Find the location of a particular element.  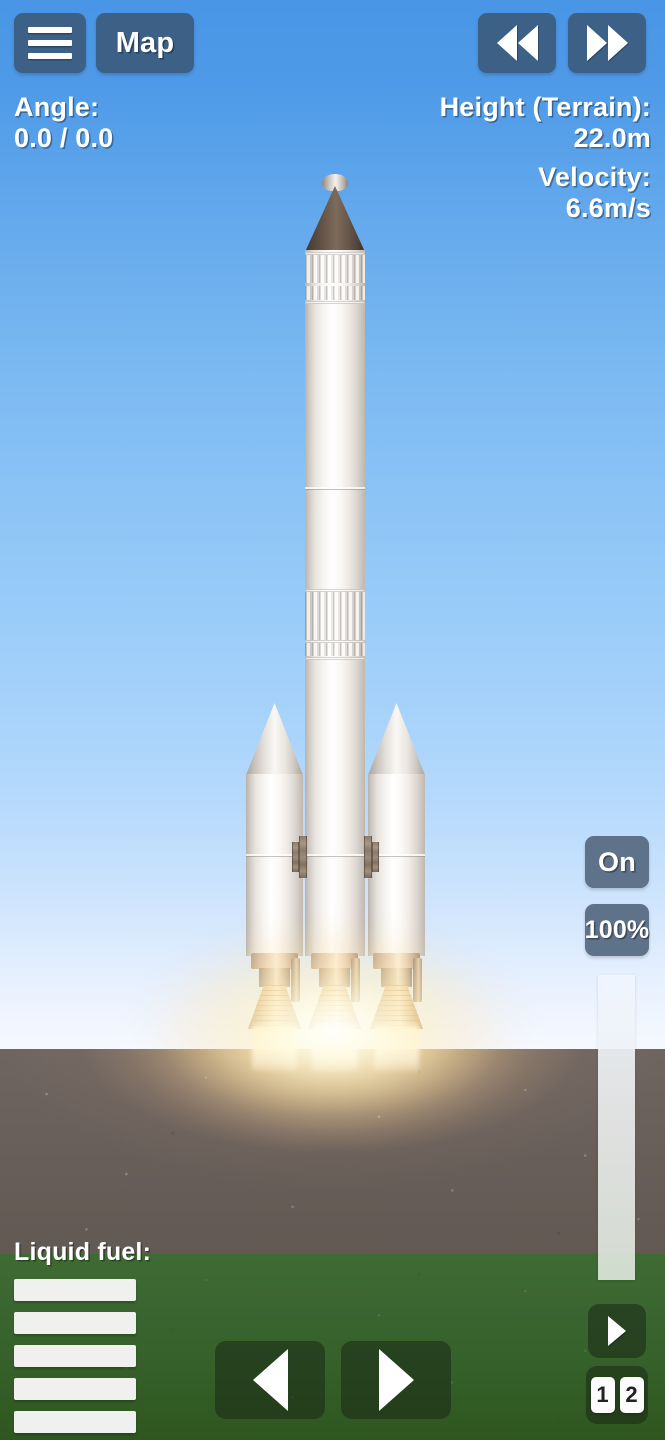

angle-value: 0.0 / 0.0 is located at coordinates (64, 138).